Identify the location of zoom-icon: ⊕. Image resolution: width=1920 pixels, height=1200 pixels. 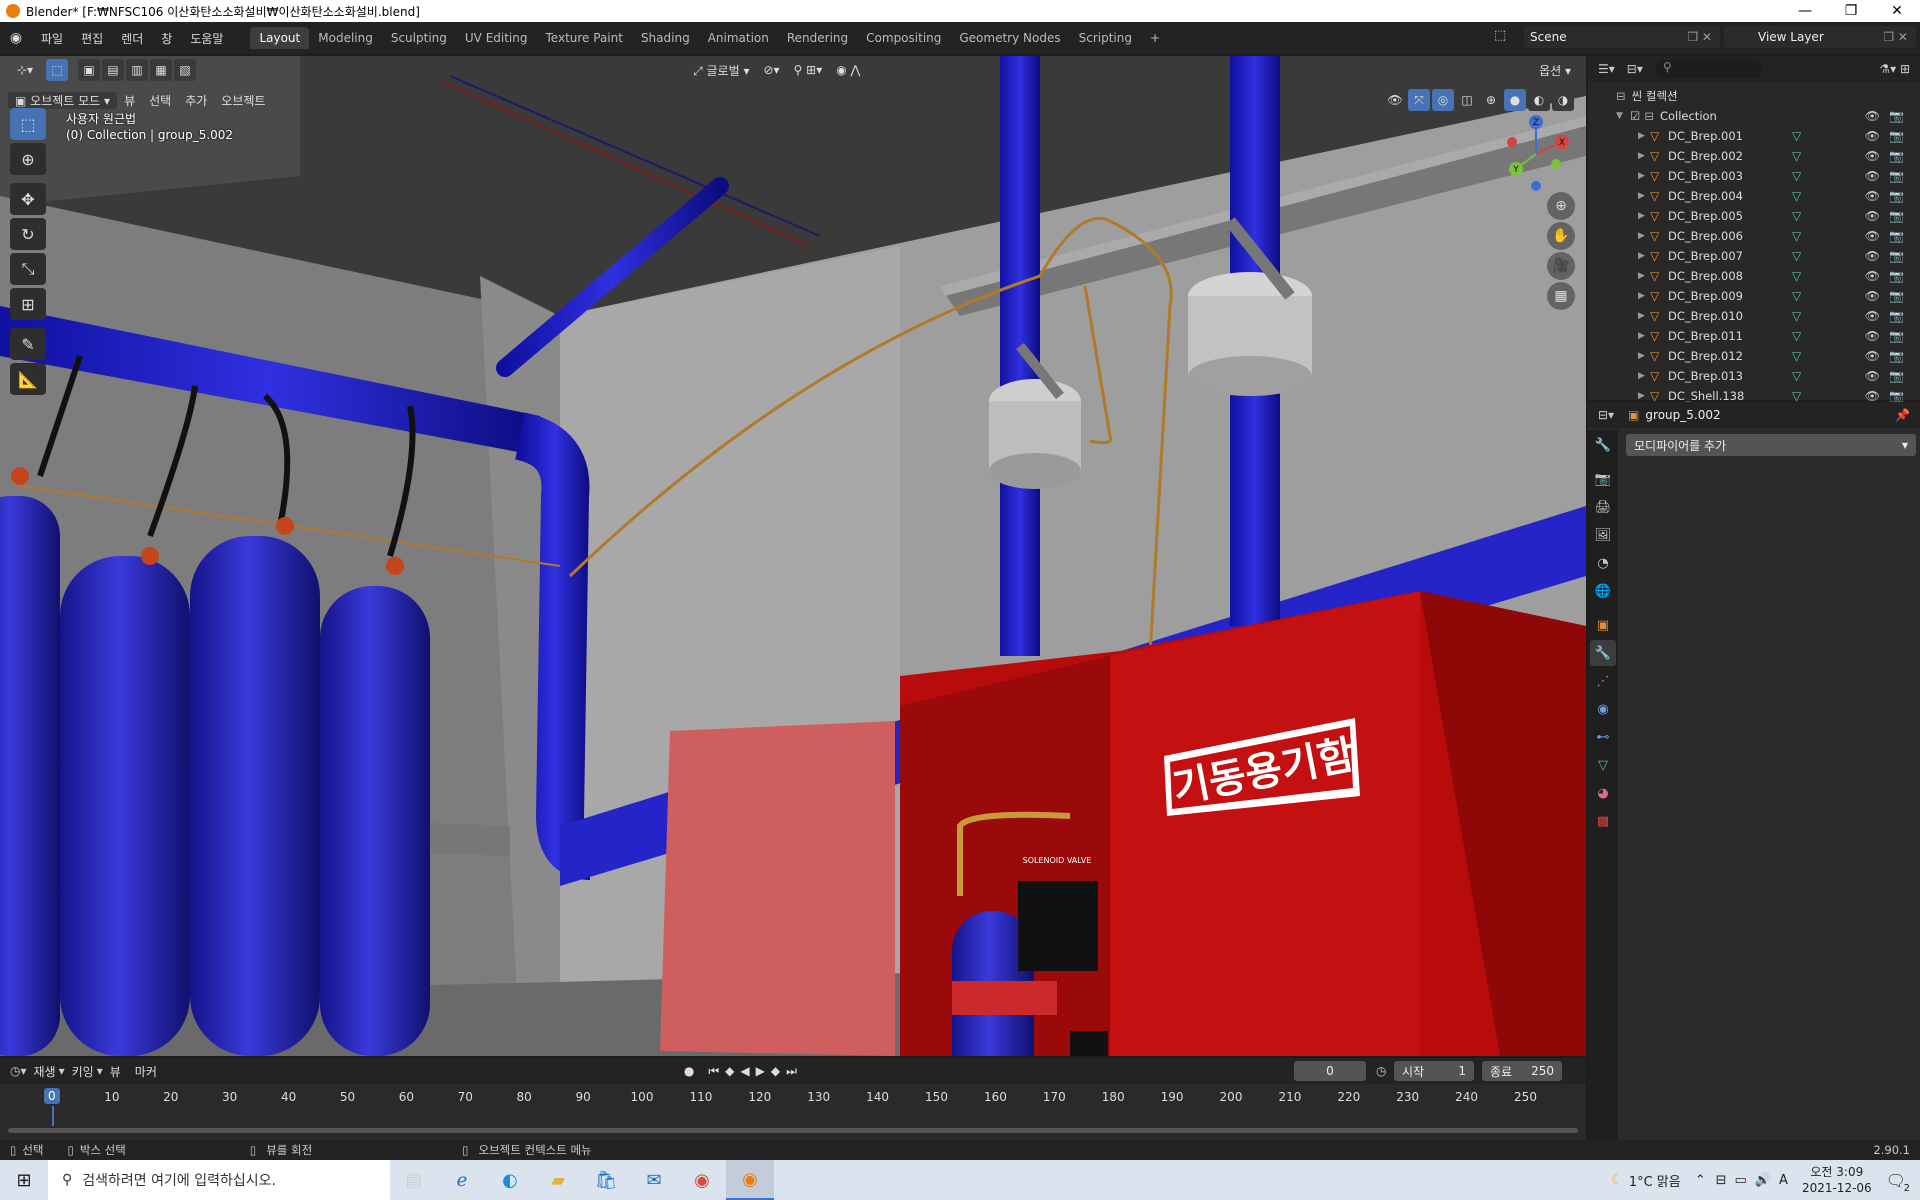
(1561, 206).